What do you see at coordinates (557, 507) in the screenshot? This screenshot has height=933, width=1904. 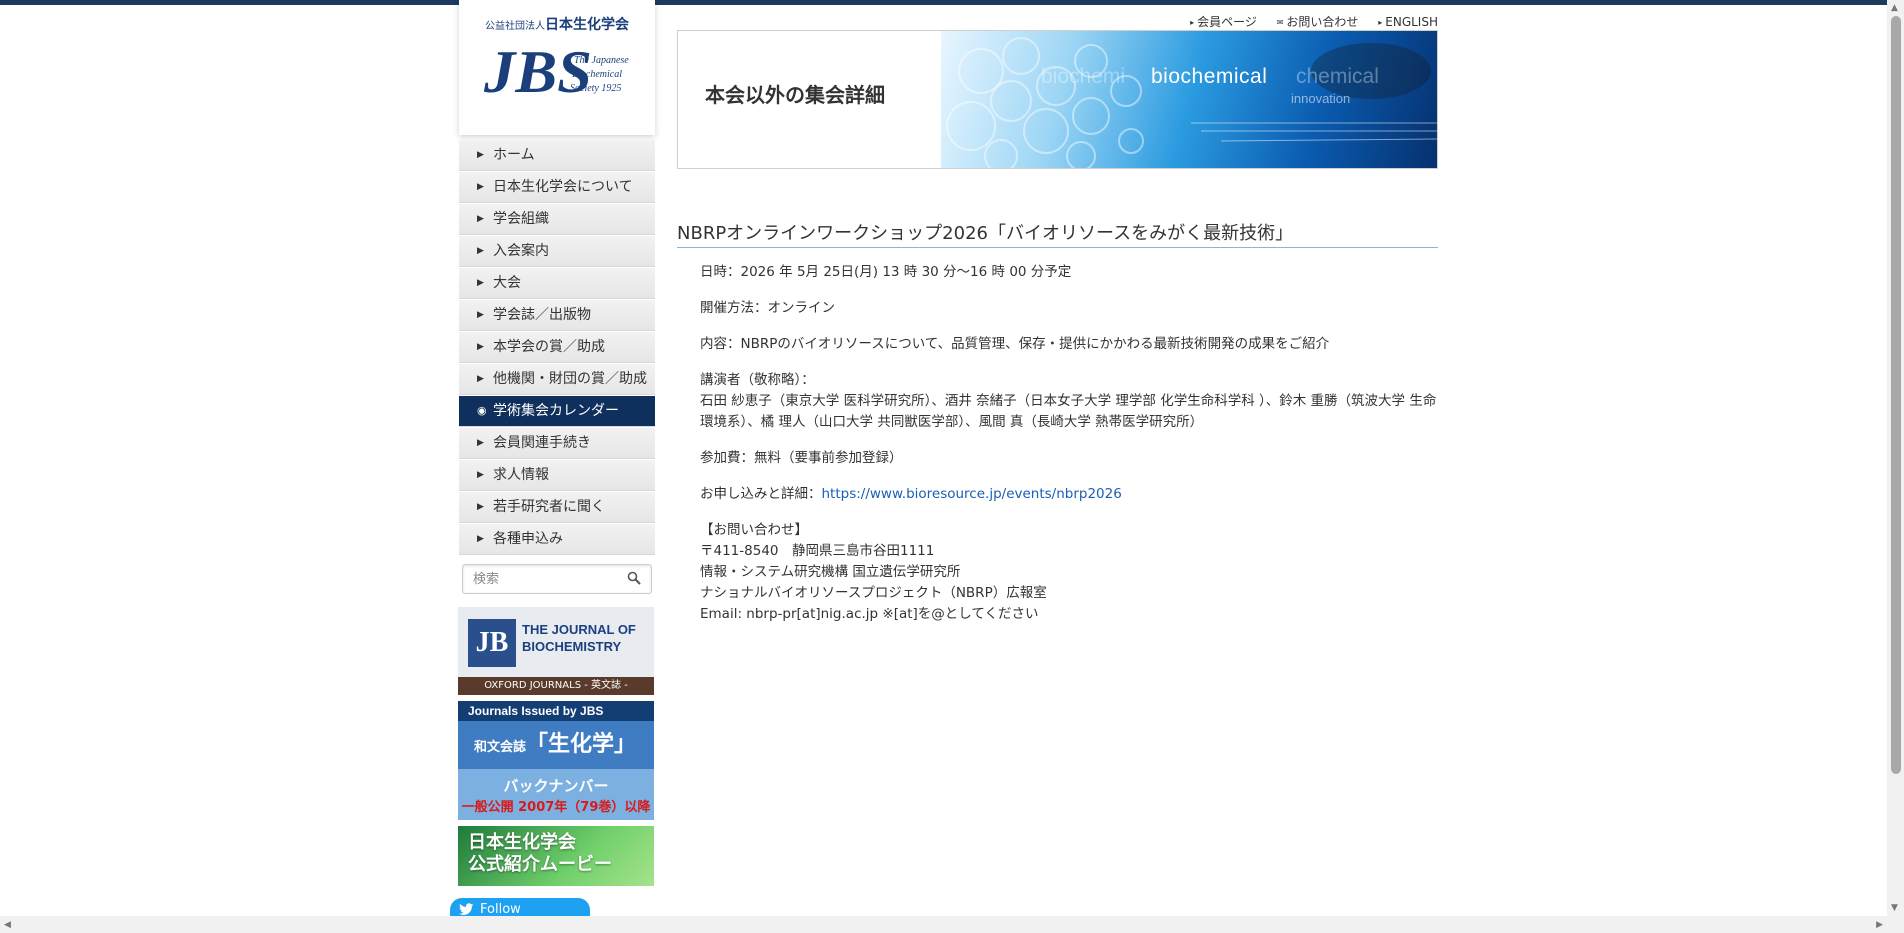 I see `sidebar-item-12: ▶ 若手研究者に聞く` at bounding box center [557, 507].